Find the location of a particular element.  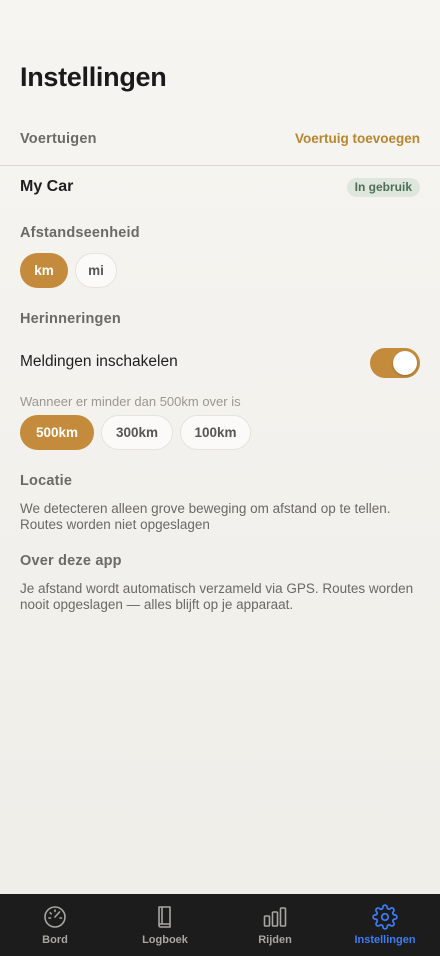

tab-bar: Bord Logboek Rijden Instellingen is located at coordinates (220, 925).